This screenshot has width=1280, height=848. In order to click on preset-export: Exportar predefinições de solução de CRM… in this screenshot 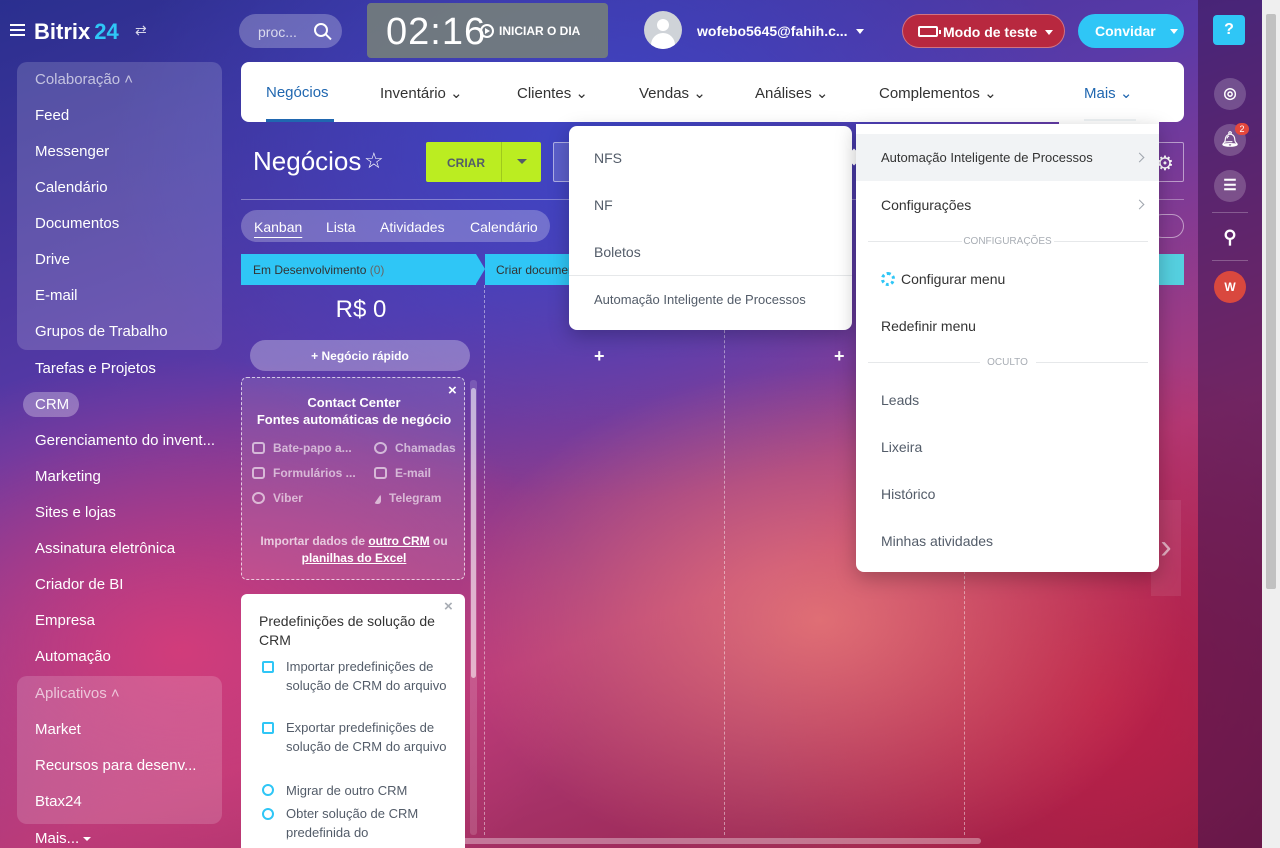, I will do `click(368, 737)`.